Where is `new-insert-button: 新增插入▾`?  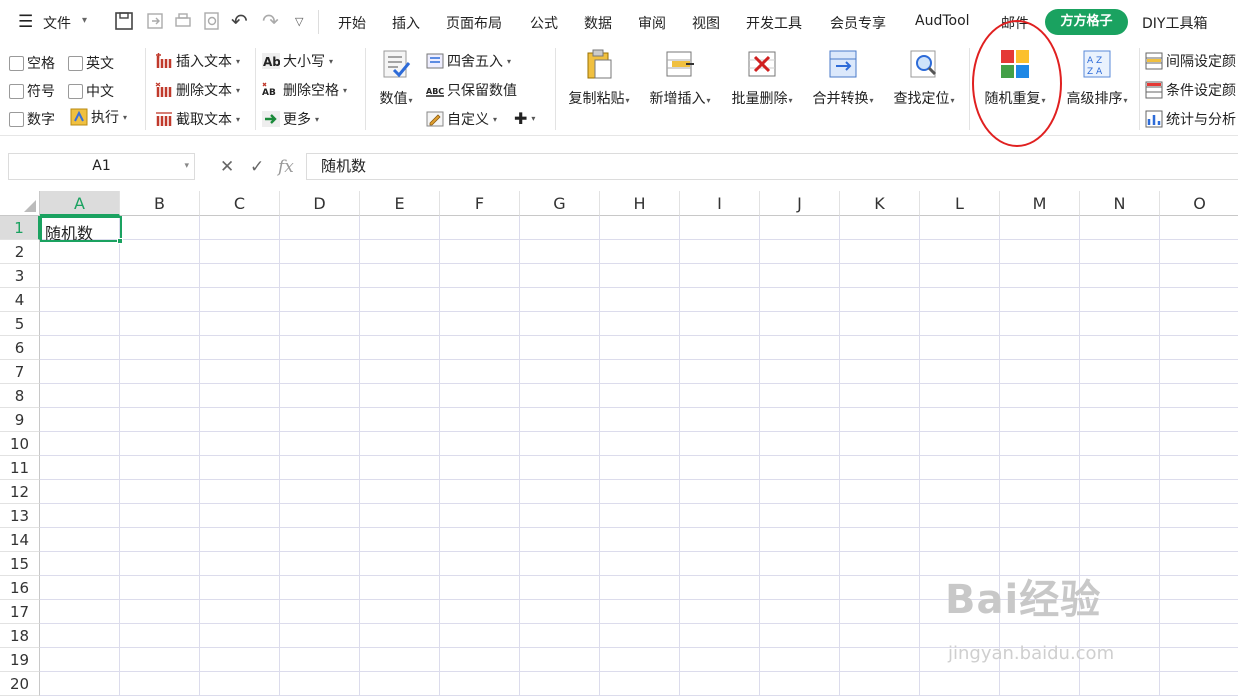 new-insert-button: 新增插入▾ is located at coordinates (680, 78).